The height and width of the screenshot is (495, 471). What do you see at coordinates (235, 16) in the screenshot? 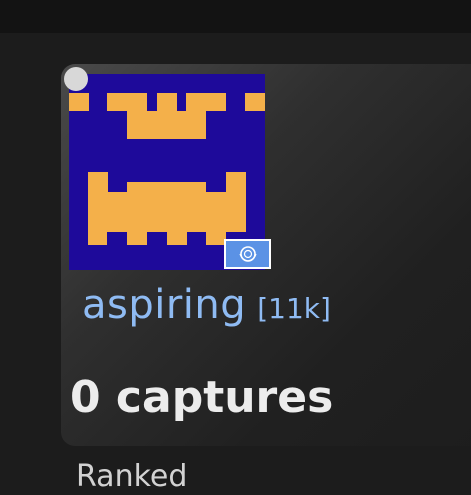
I see `top-bar` at bounding box center [235, 16].